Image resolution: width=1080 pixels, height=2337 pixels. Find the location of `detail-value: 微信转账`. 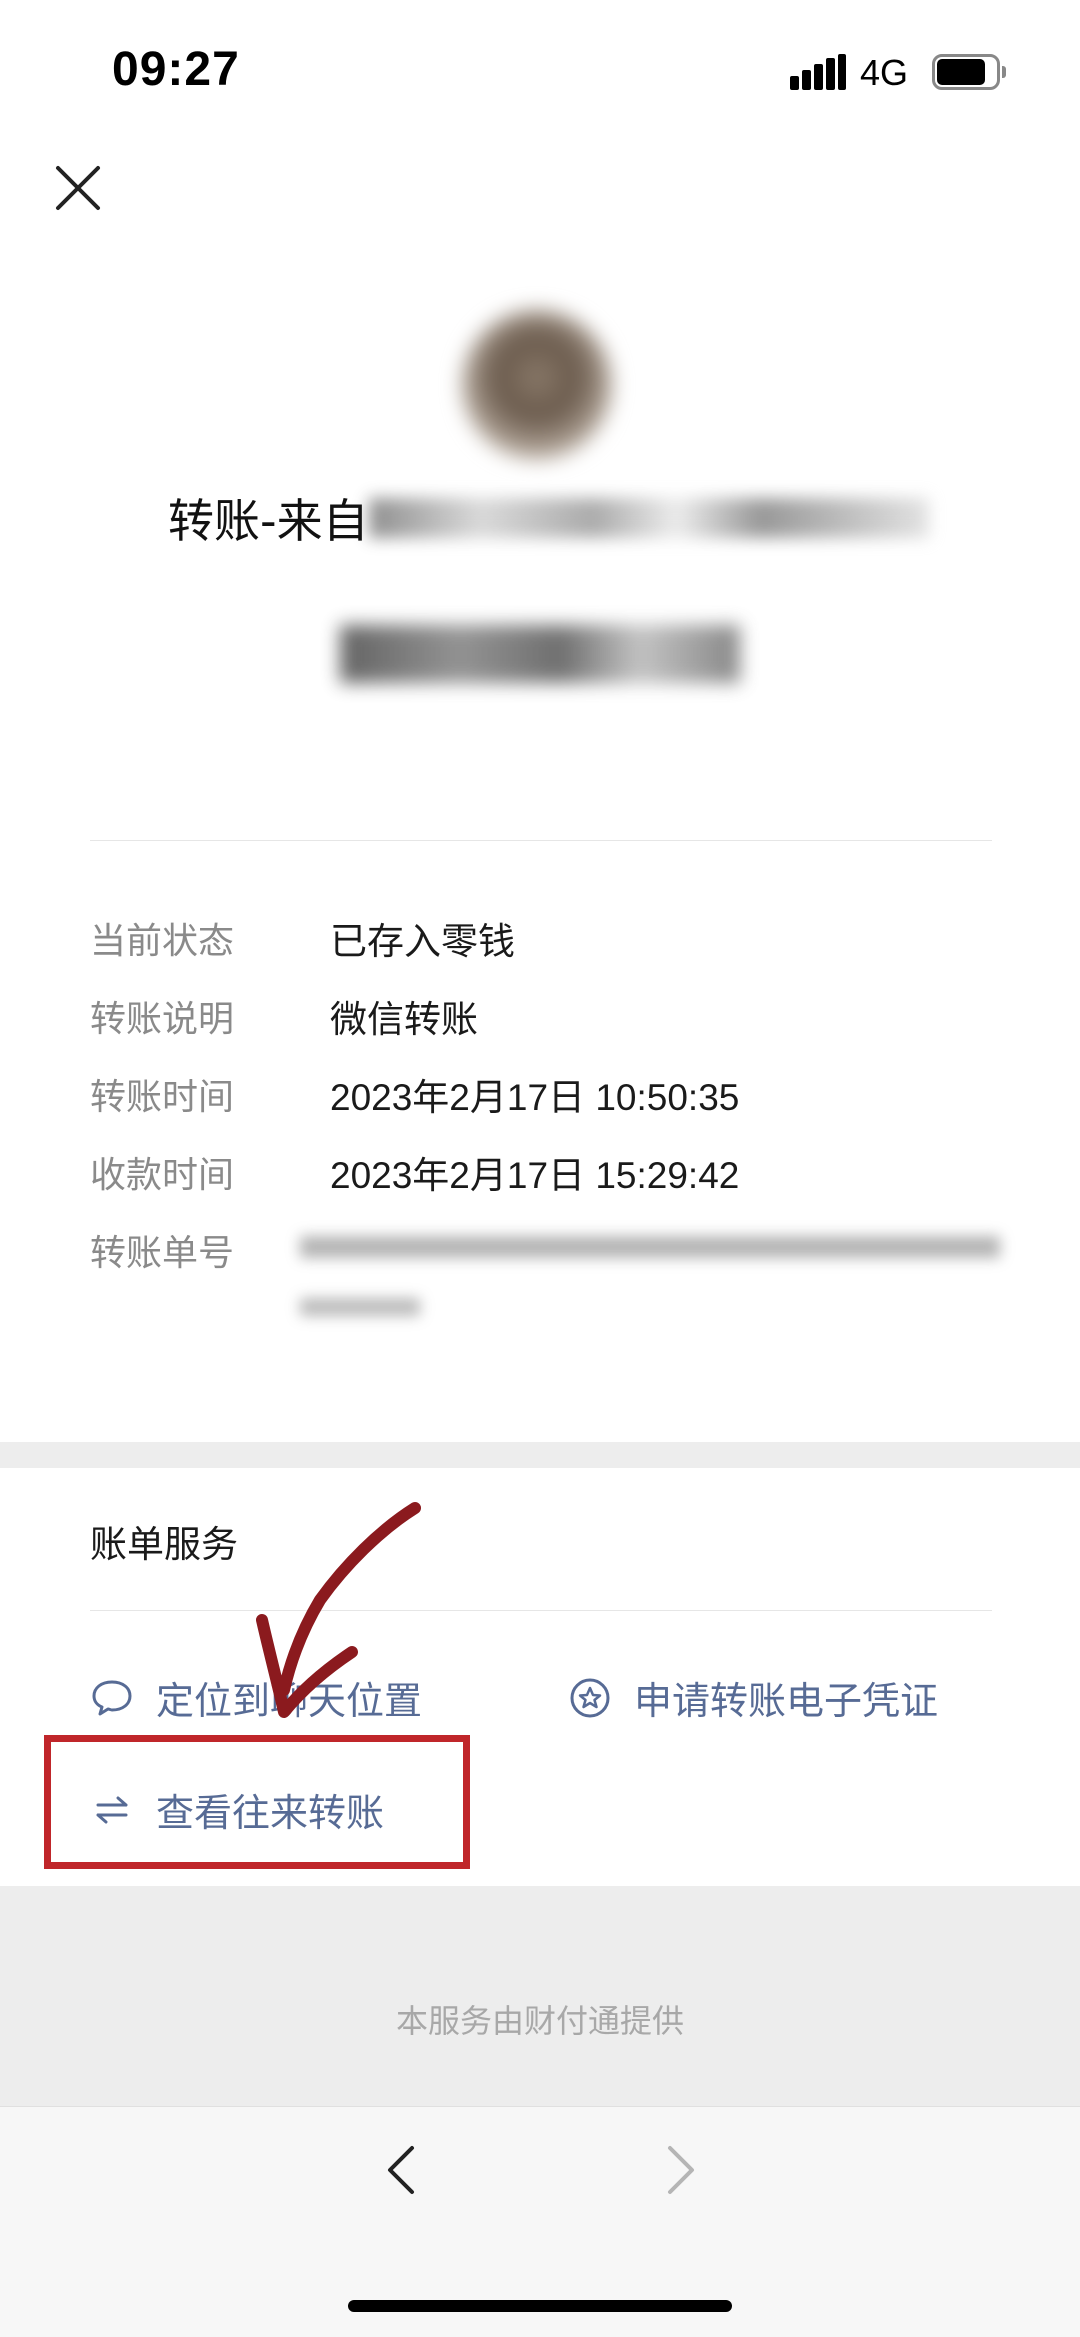

detail-value: 微信转账 is located at coordinates (404, 1019).